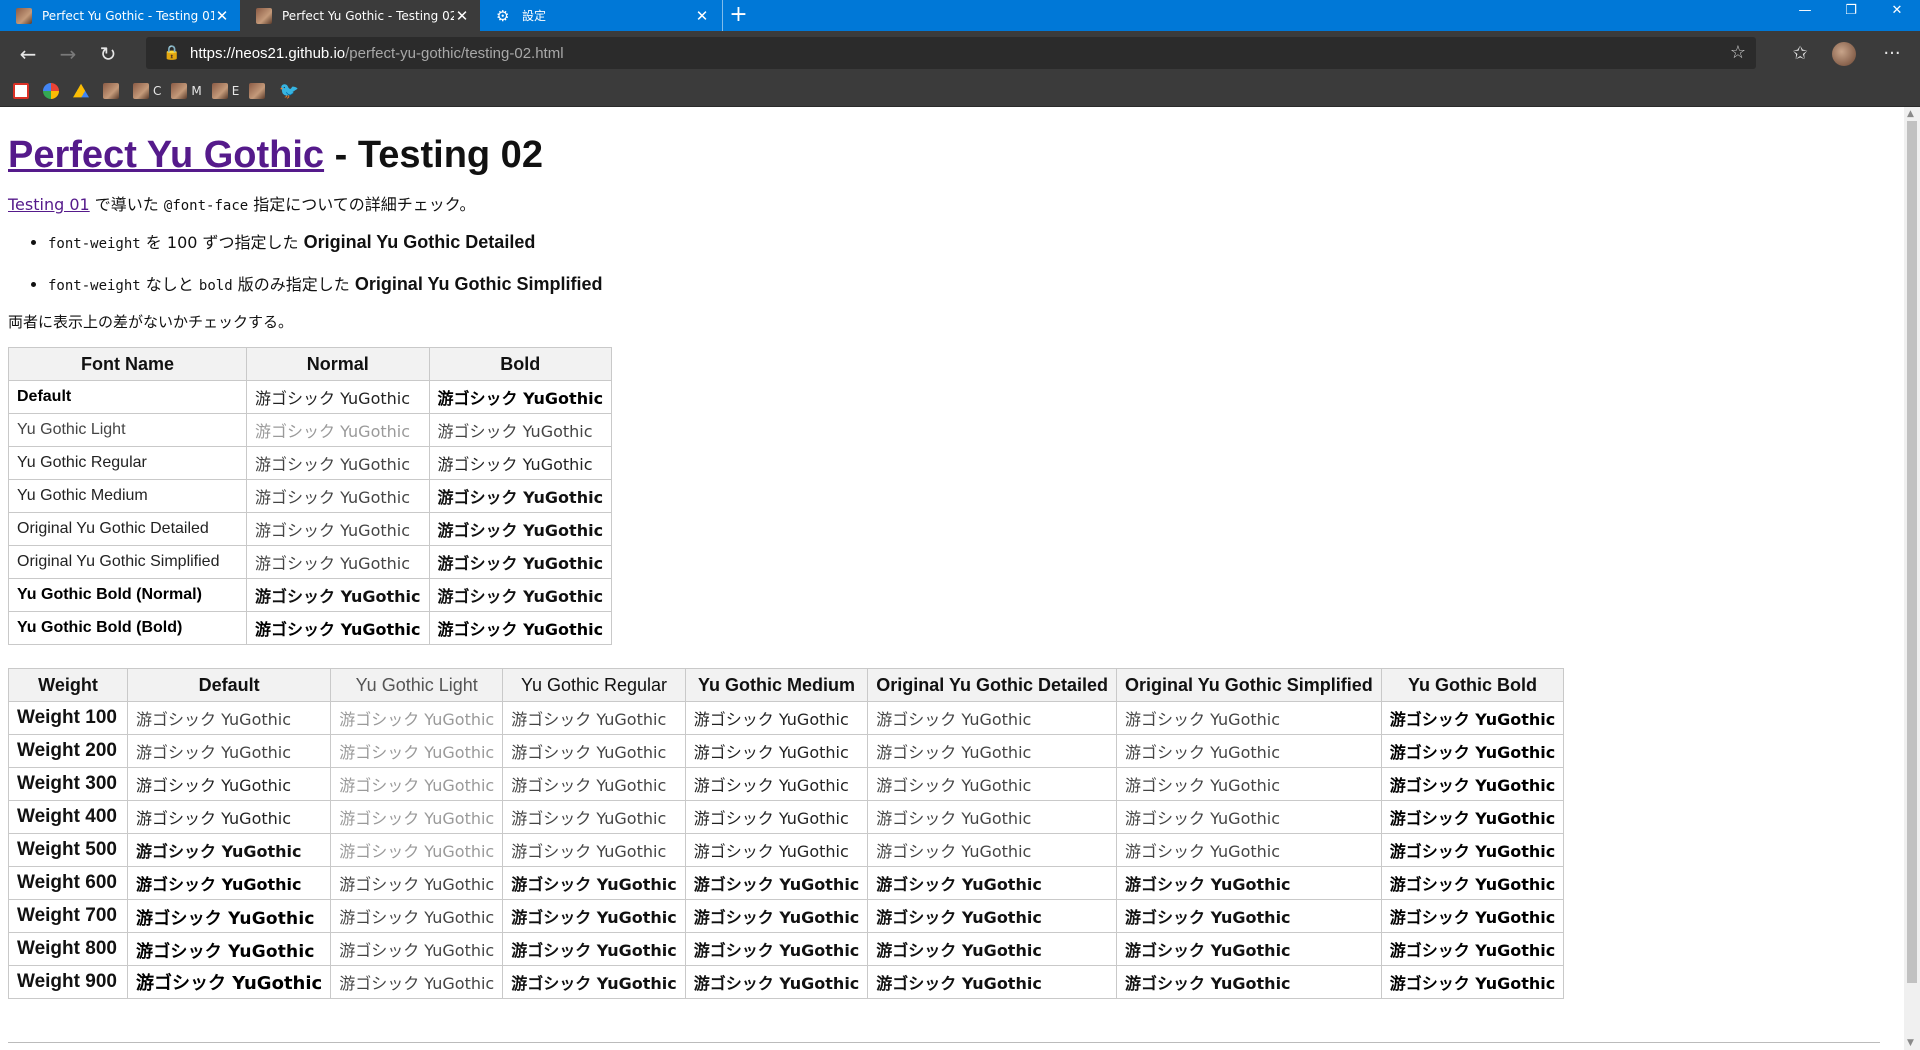 The width and height of the screenshot is (1920, 1050). Describe the element at coordinates (169, 284) in the screenshot. I see `bullet-text: なしと` at that location.